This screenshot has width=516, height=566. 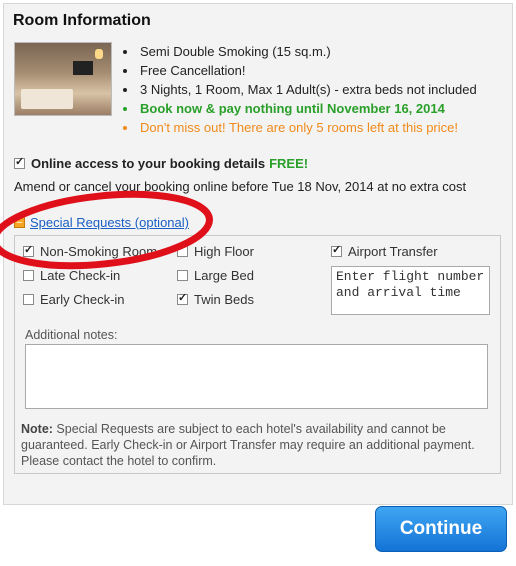 I want to click on early-check-in-checkbox, so click(x=28, y=299).